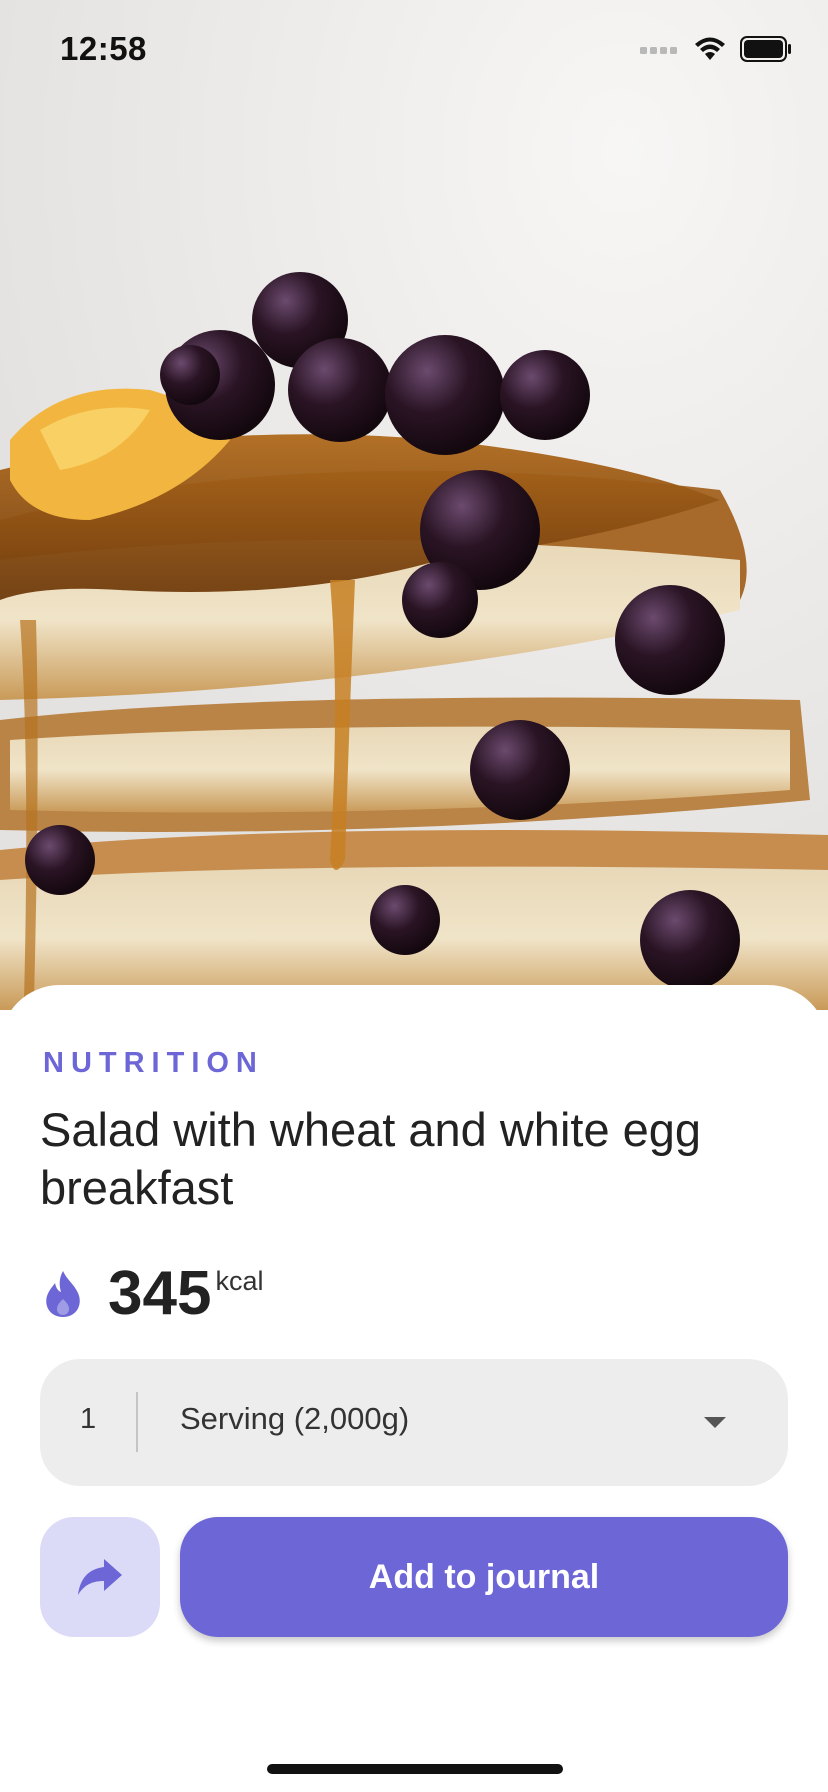  I want to click on add-to-journal-button: Add to journal, so click(484, 1577).